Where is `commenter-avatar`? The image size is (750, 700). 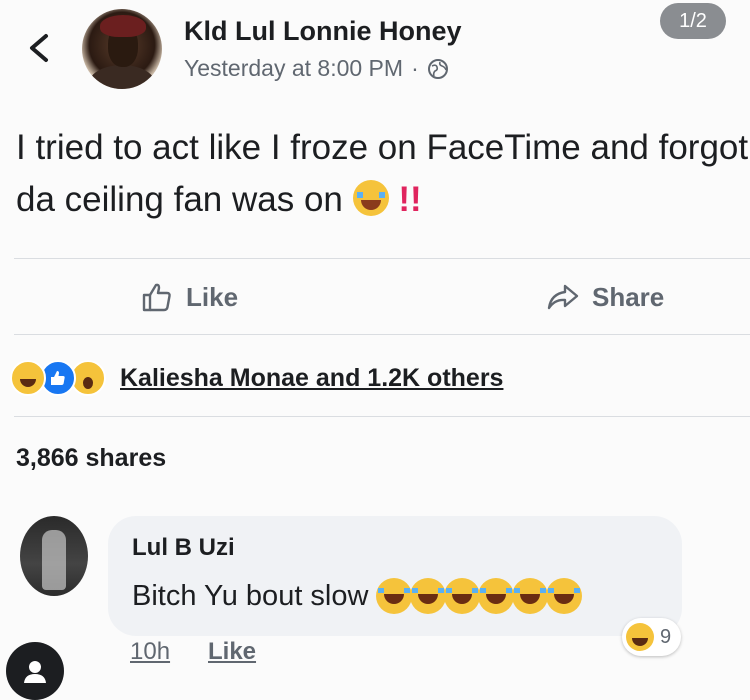 commenter-avatar is located at coordinates (54, 556).